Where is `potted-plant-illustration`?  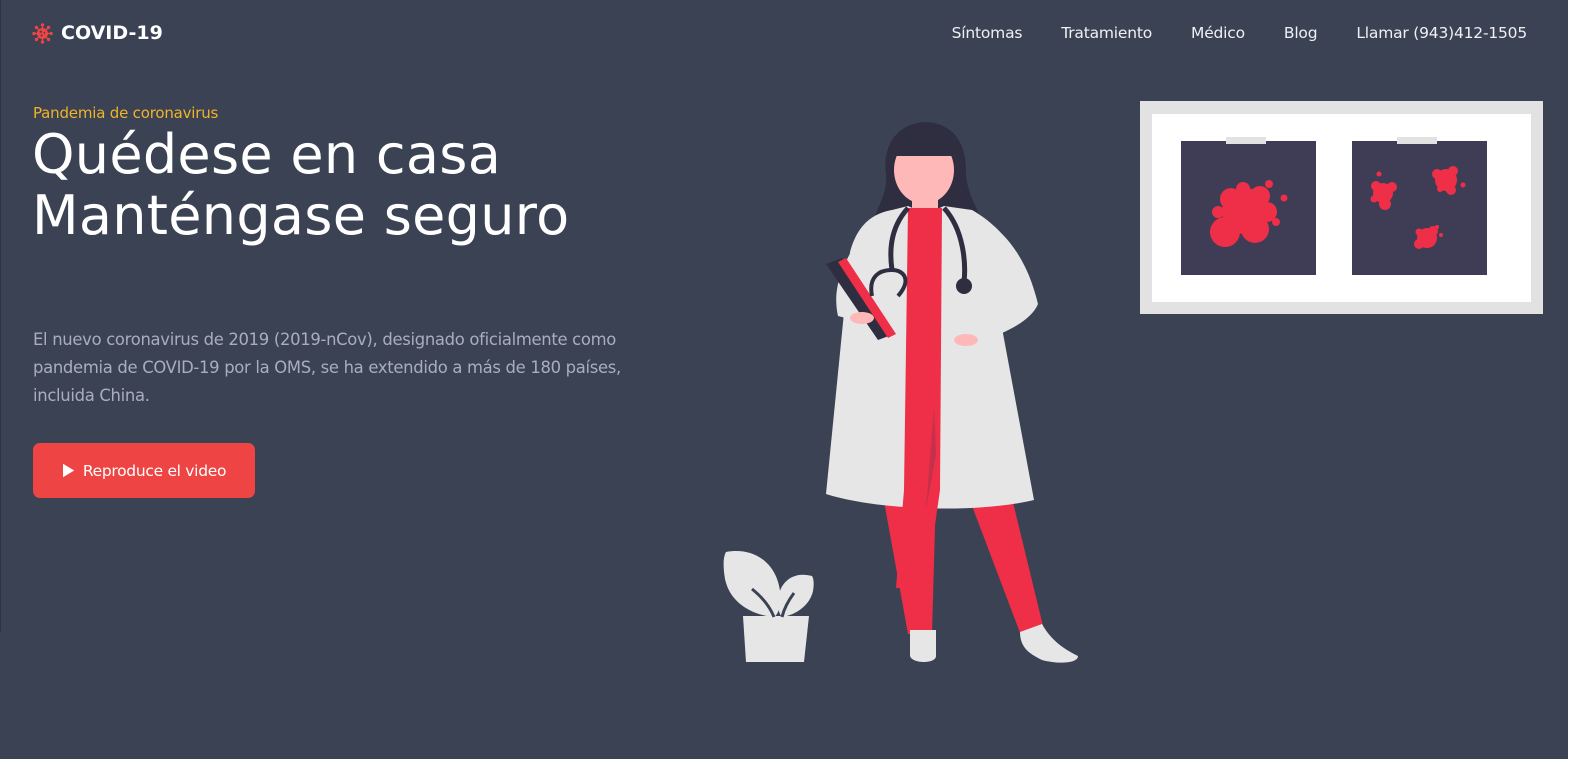
potted-plant-illustration is located at coordinates (768, 606).